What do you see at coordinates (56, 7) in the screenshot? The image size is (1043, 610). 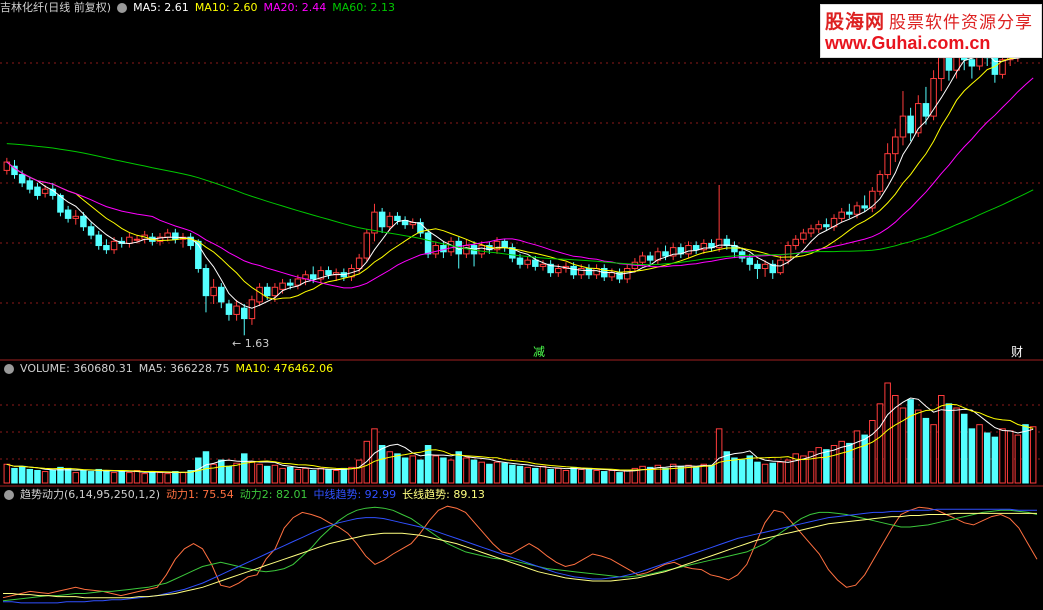 I see `stock-name: 吉林化纤(日线 前复权)` at bounding box center [56, 7].